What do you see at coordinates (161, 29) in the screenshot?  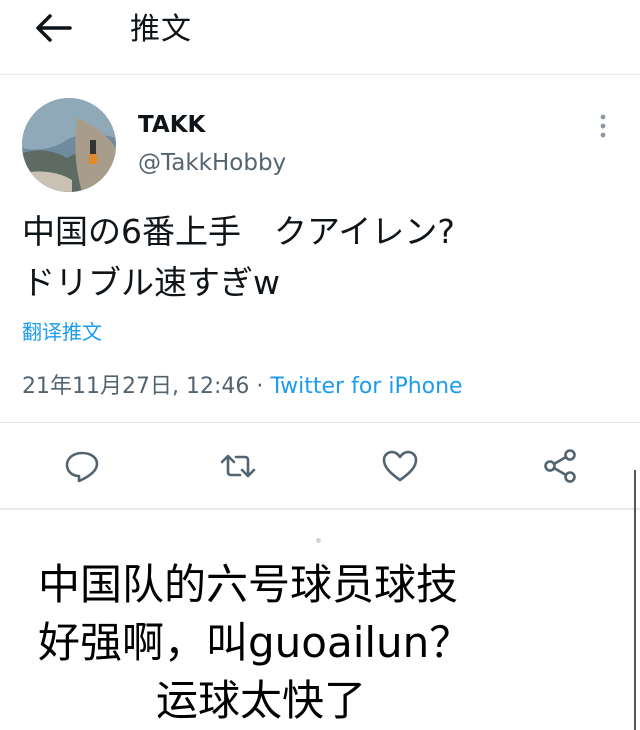 I see `page-title: 推文` at bounding box center [161, 29].